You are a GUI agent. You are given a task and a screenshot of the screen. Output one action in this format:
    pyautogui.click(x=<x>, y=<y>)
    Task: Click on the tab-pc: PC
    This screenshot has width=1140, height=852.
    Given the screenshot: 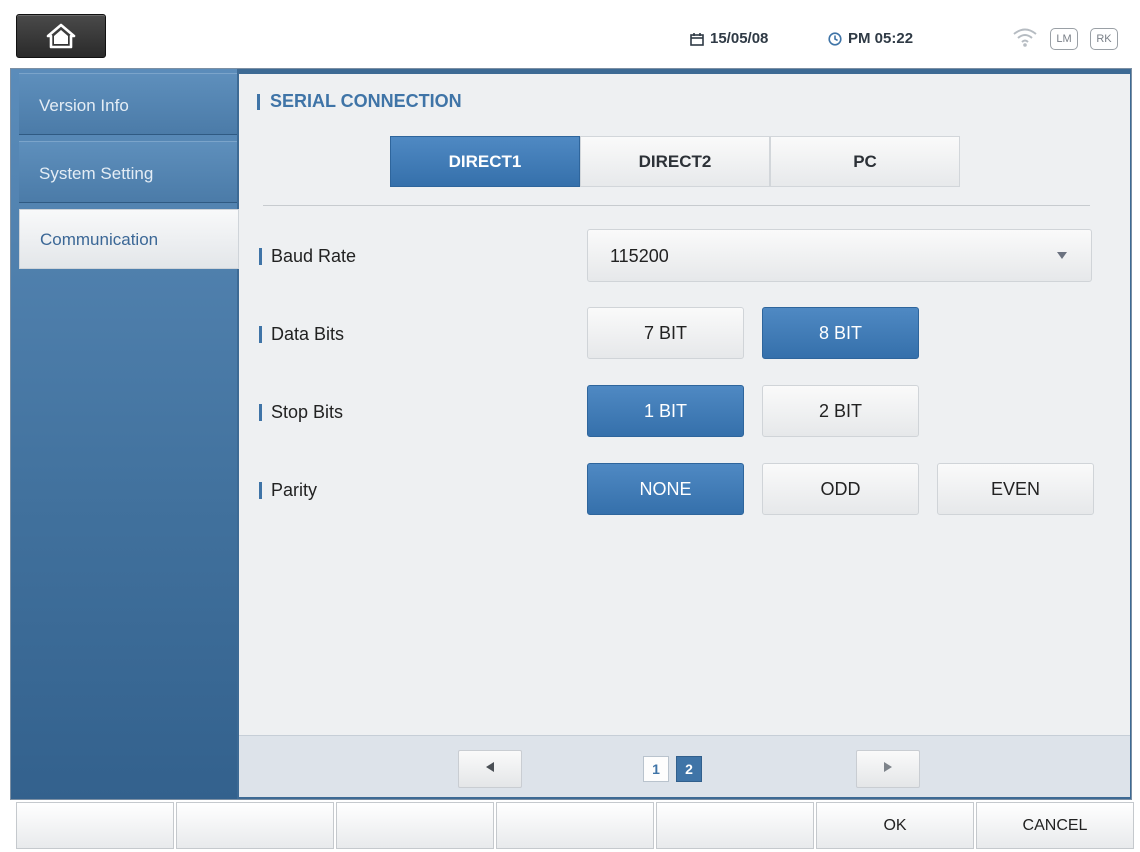 What is the action you would take?
    pyautogui.click(x=865, y=161)
    